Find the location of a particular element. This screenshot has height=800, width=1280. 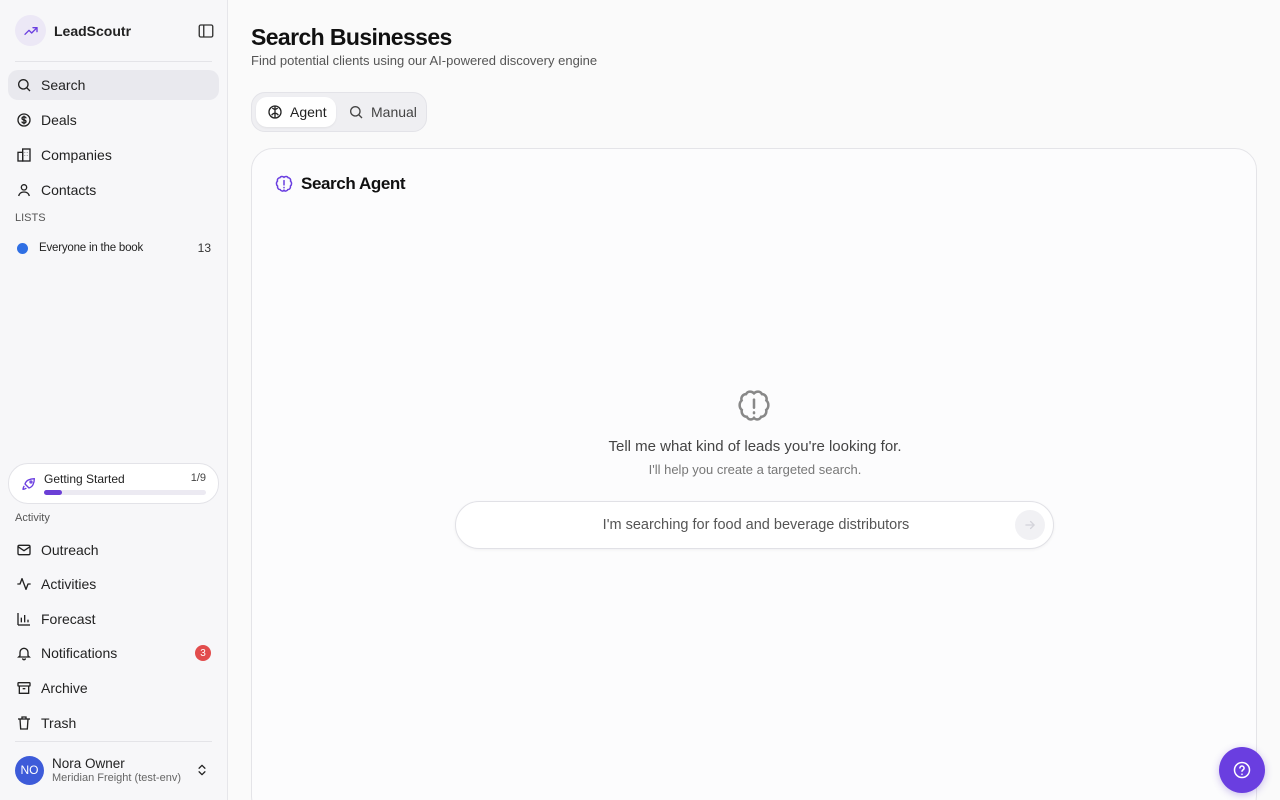

nav-label: Trash is located at coordinates (59, 723).